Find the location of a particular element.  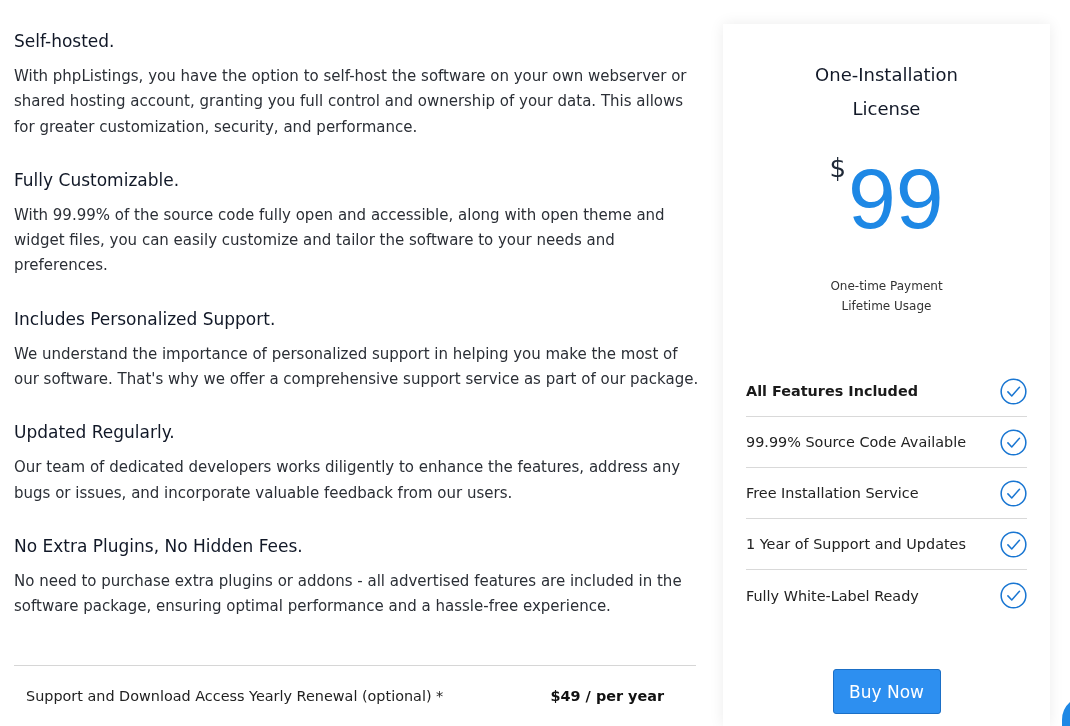

section-heading: Includes Personalized Support. is located at coordinates (145, 319).